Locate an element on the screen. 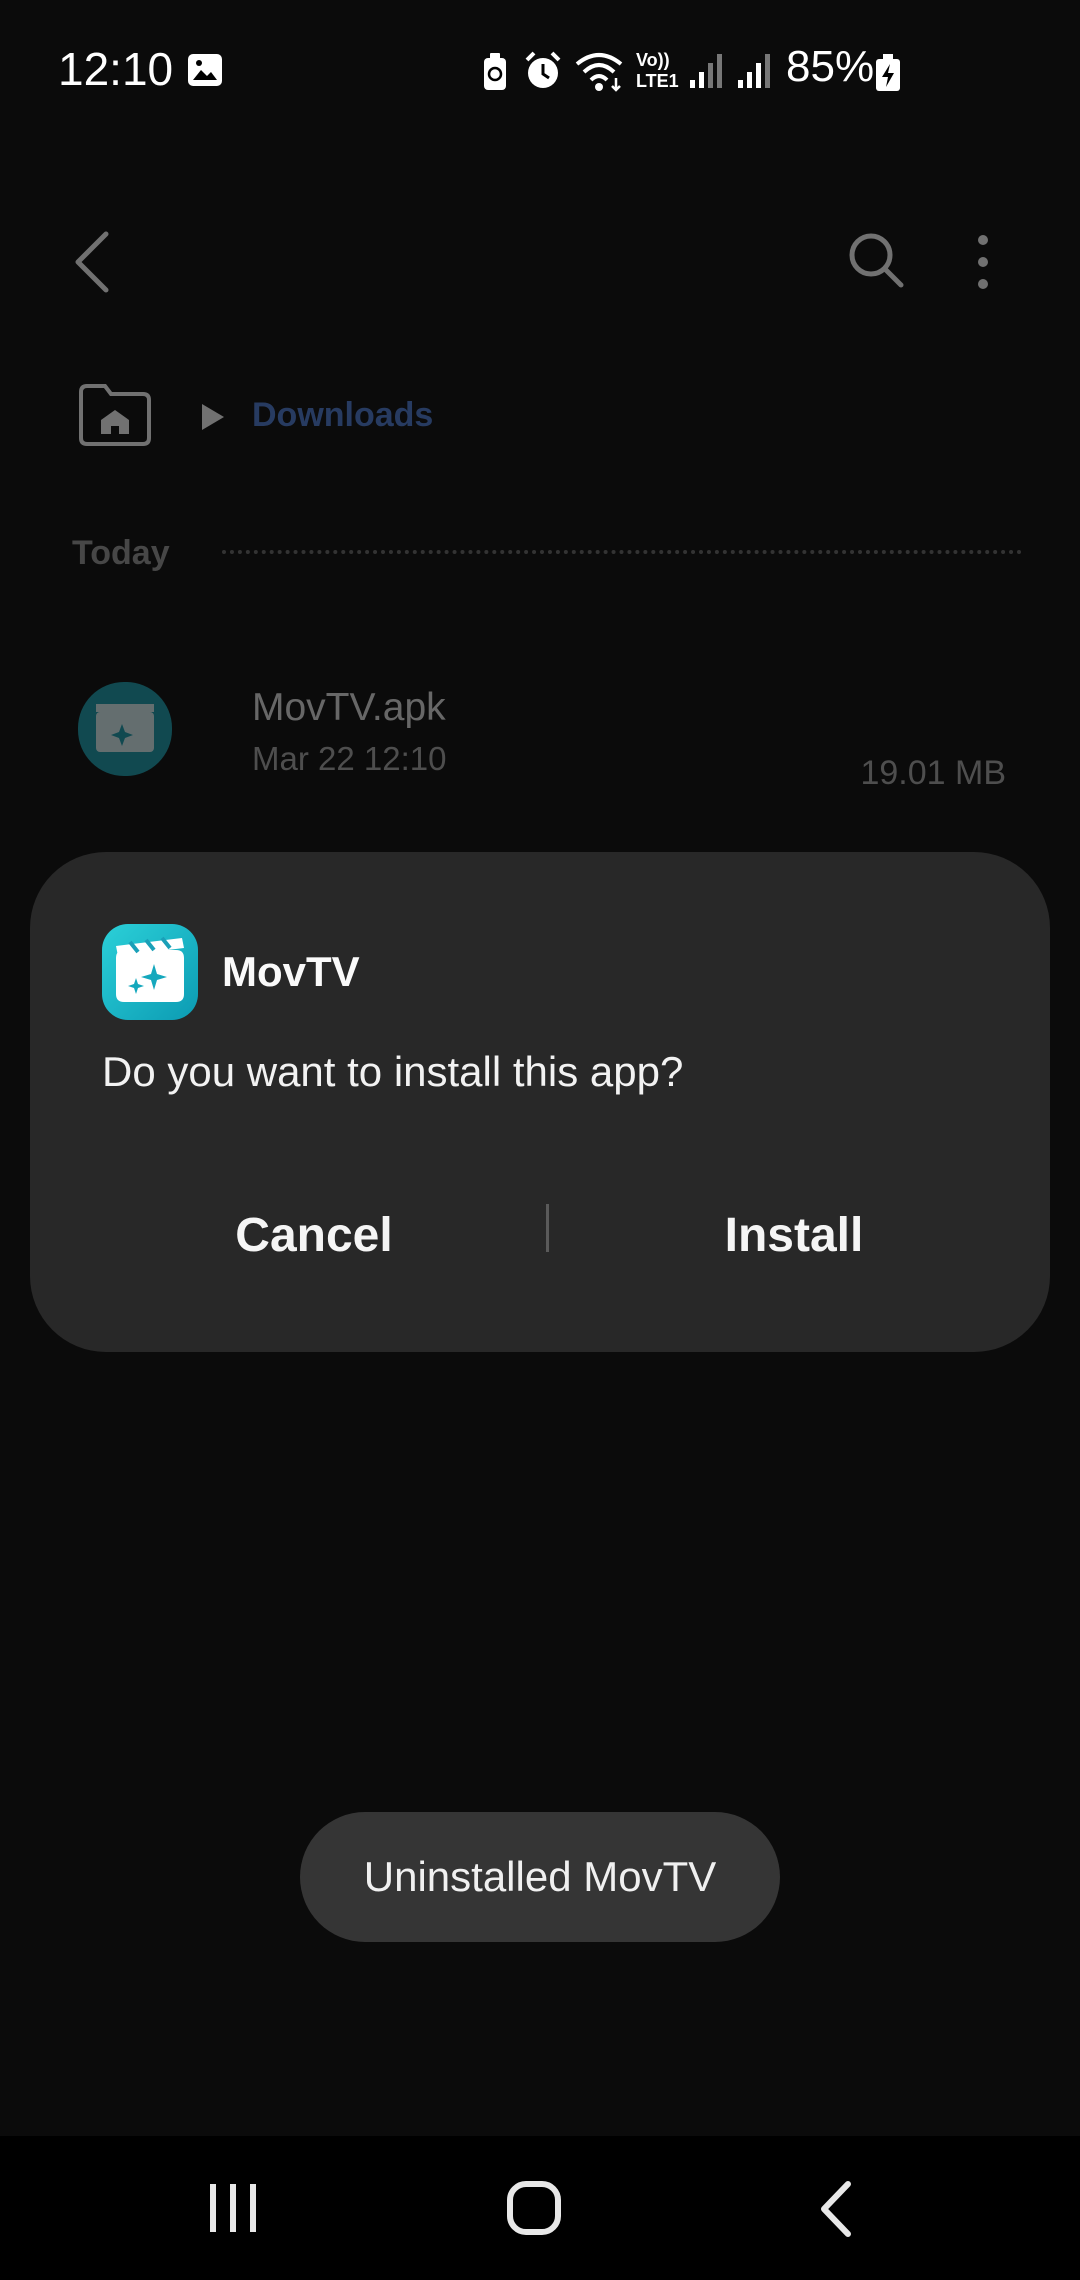  section-divider is located at coordinates (622, 552).